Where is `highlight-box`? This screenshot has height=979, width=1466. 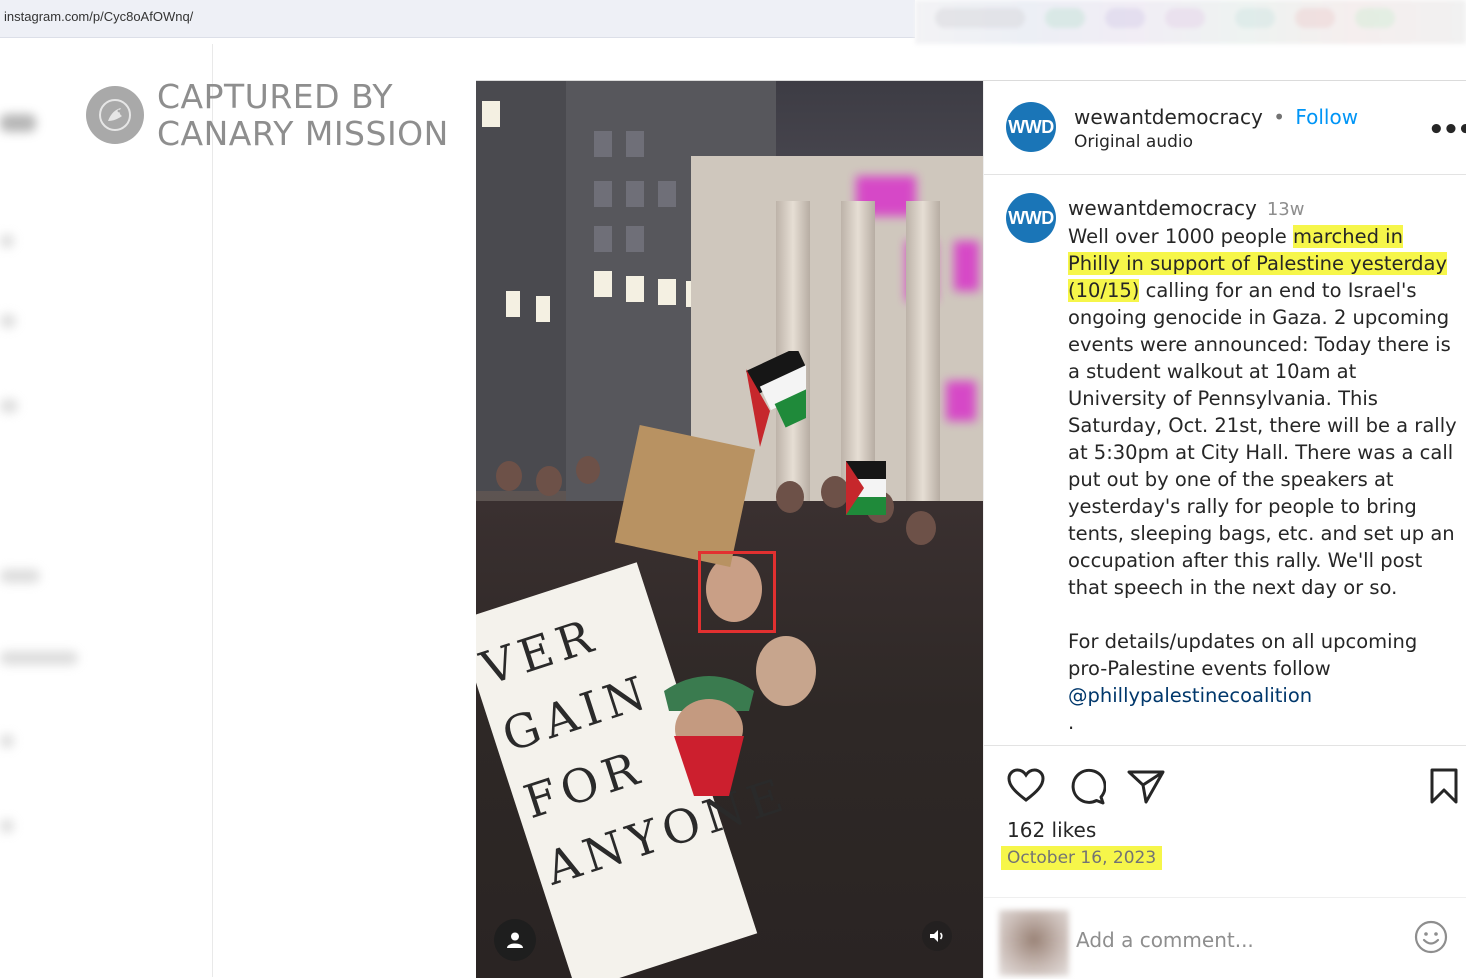
highlight-box is located at coordinates (737, 592).